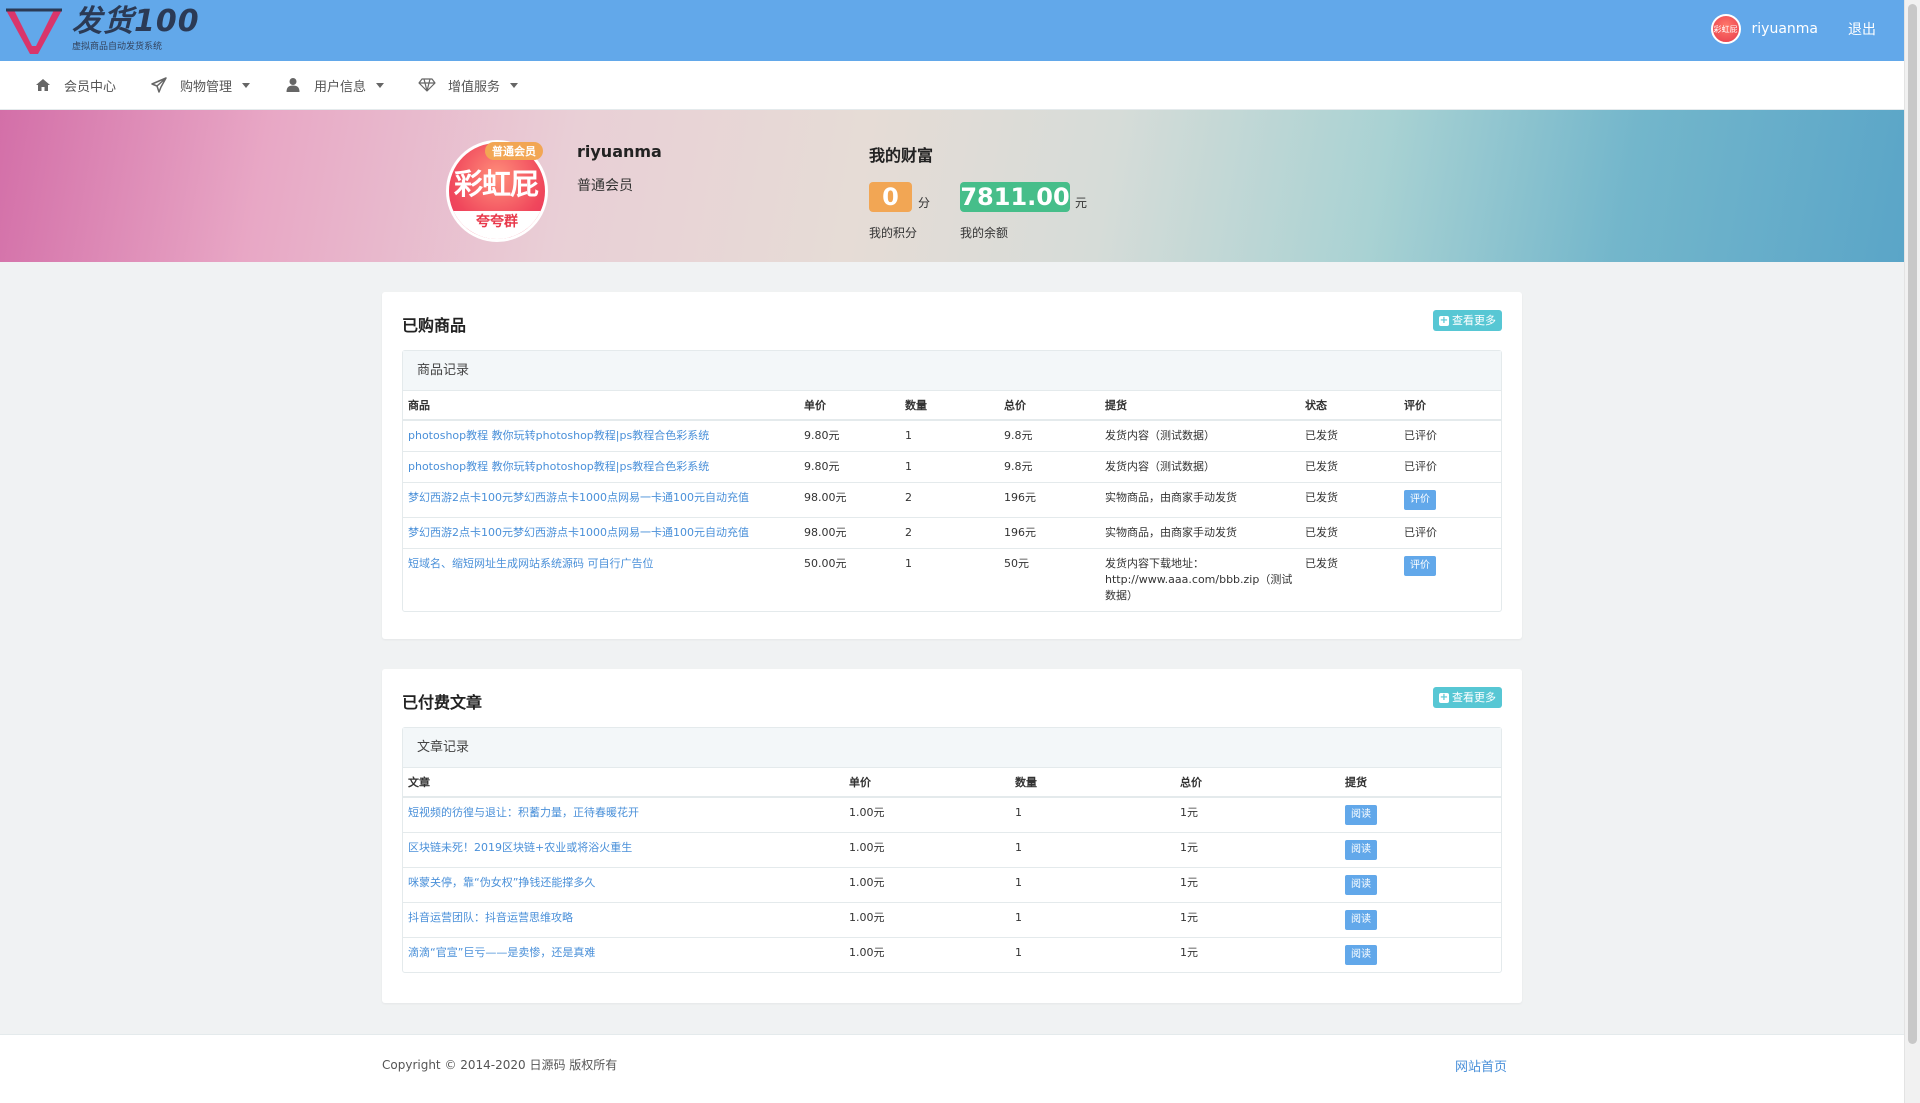  What do you see at coordinates (924, 203) in the screenshot?
I see `points-unit: 分` at bounding box center [924, 203].